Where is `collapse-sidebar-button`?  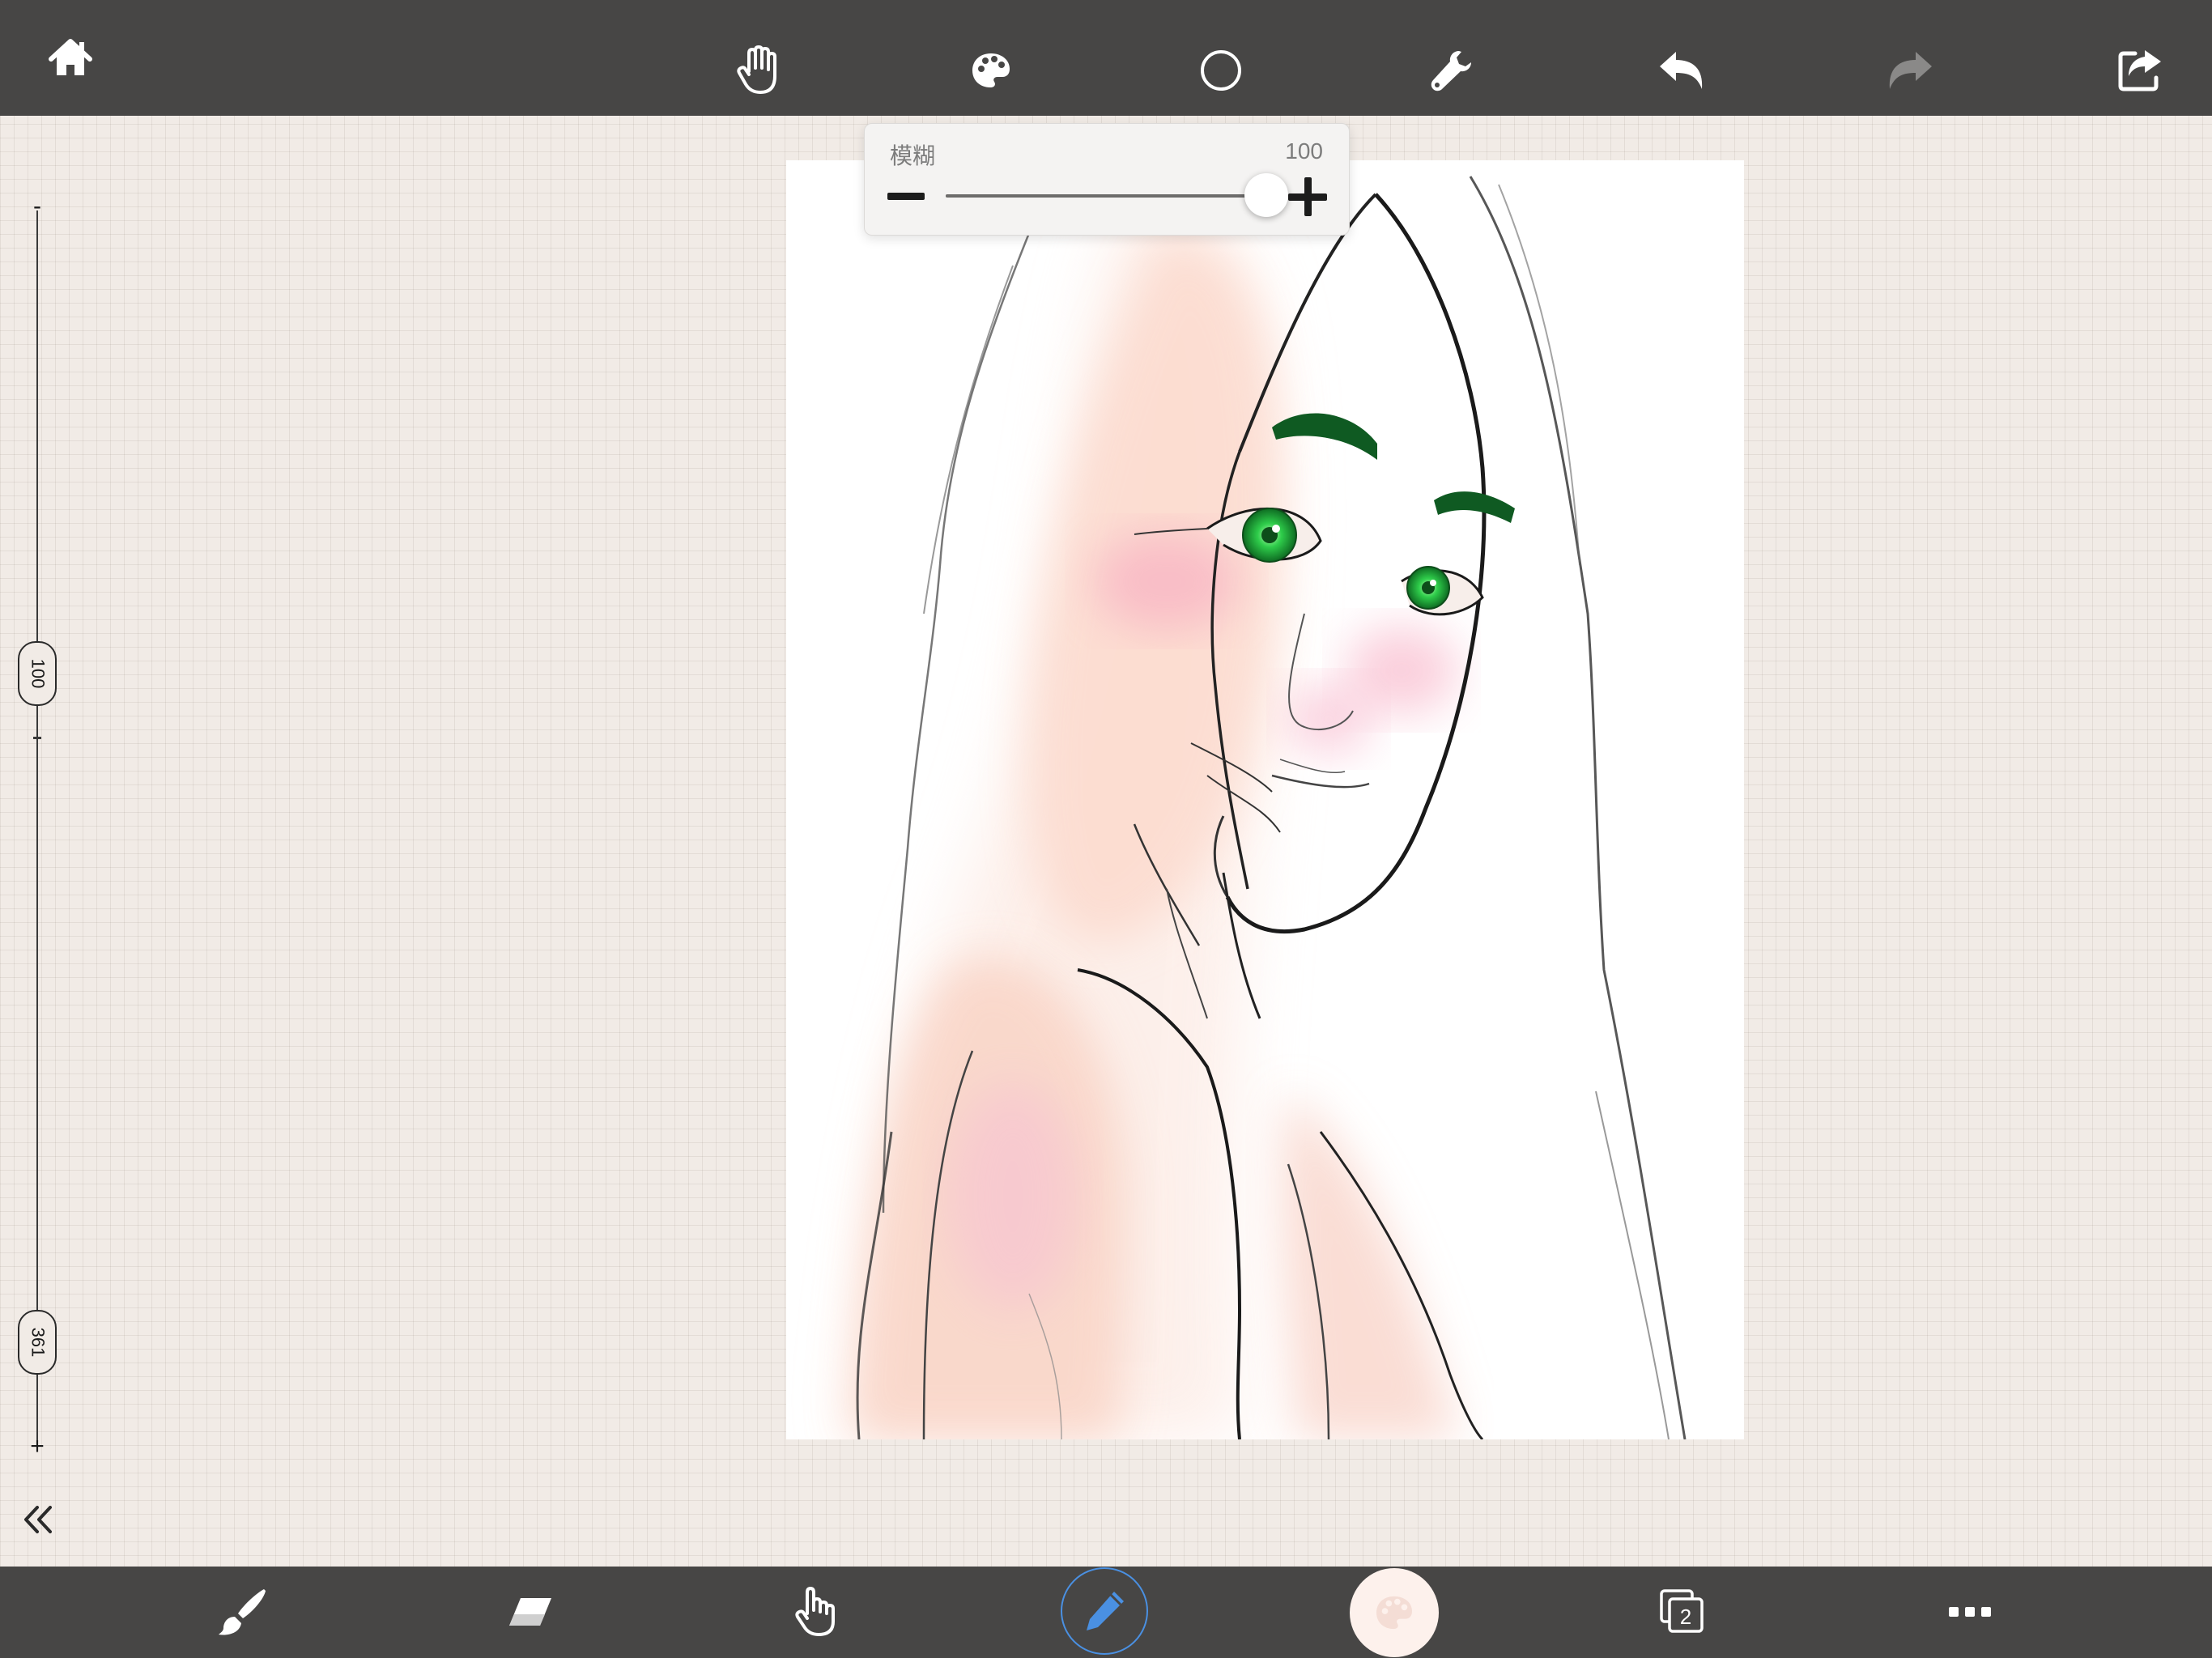 collapse-sidebar-button is located at coordinates (38, 1519).